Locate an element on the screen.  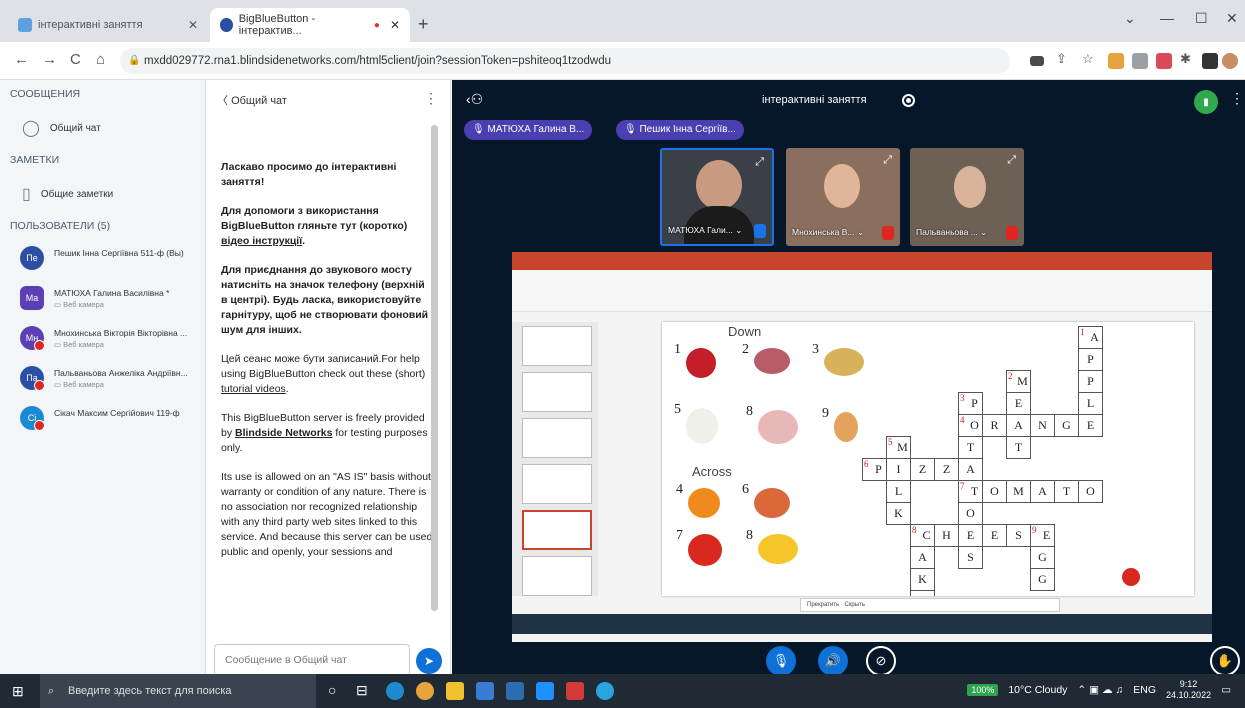
crossword-cell: 3P is located at coordinates (970, 403).